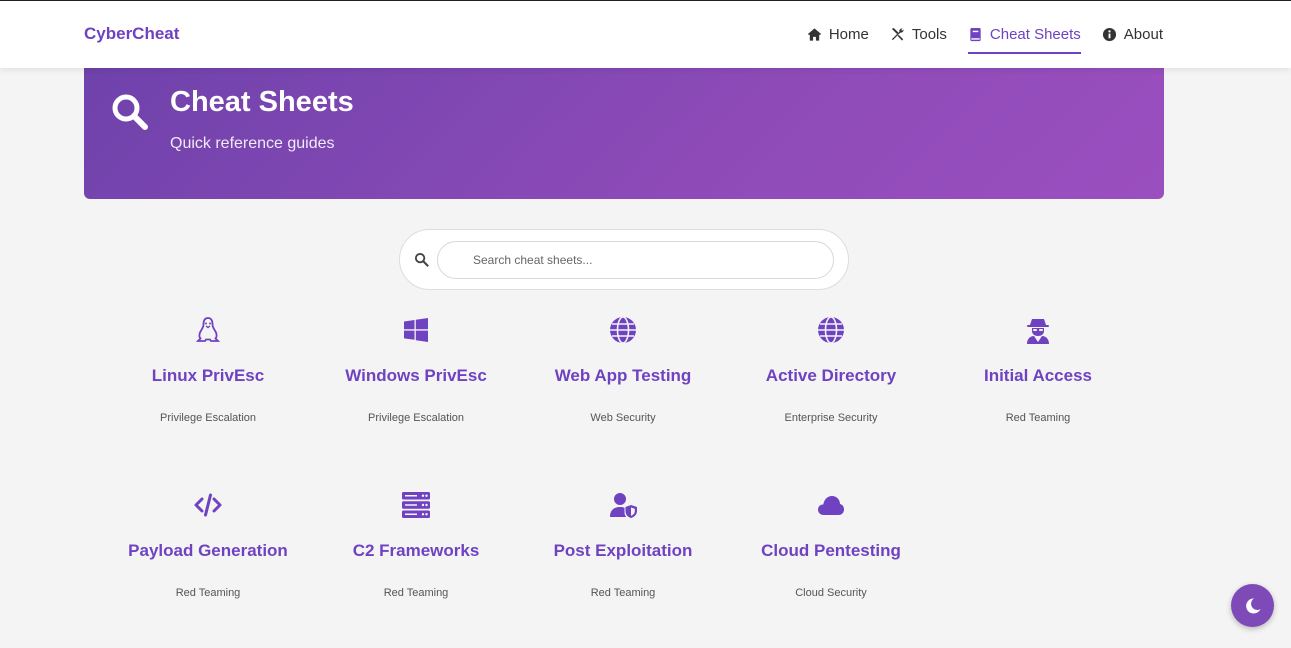  I want to click on card-title: Cloud Pentesting, so click(831, 550).